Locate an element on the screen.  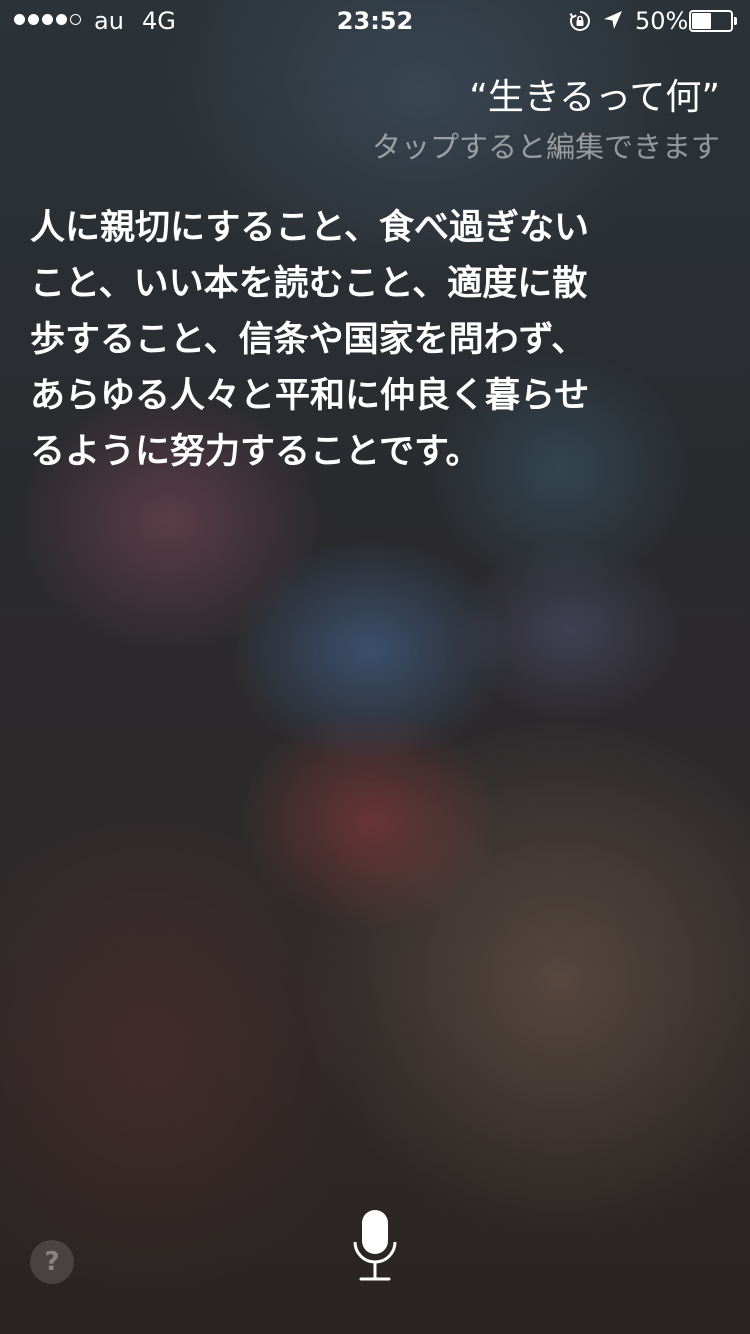
battery-icon is located at coordinates (714, 21).